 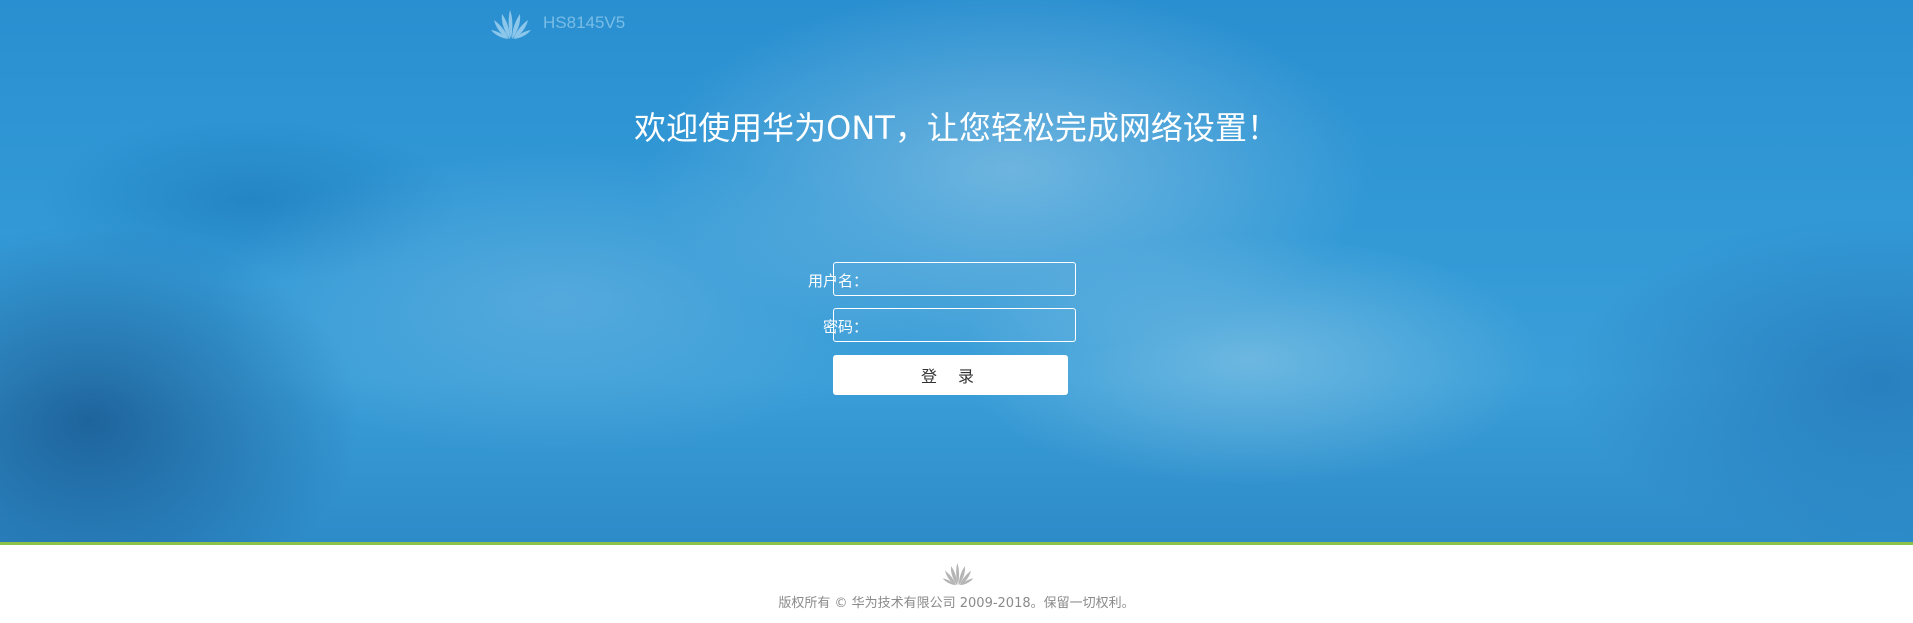 What do you see at coordinates (950, 375) in the screenshot?
I see `login-button: 登 录` at bounding box center [950, 375].